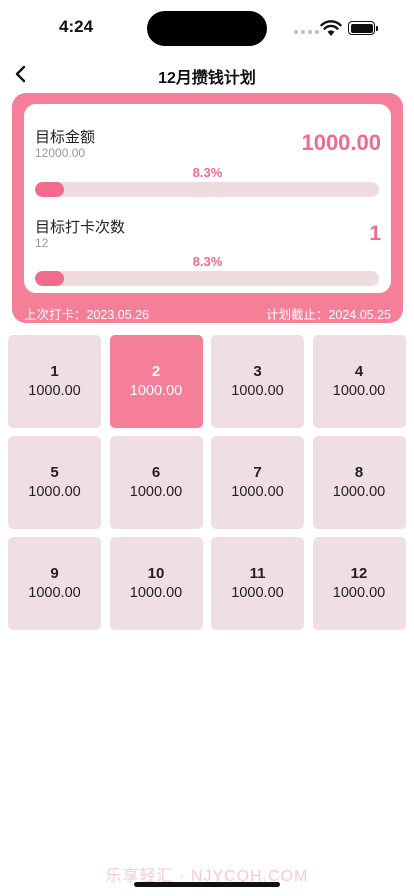 Image resolution: width=414 pixels, height=896 pixels. Describe the element at coordinates (156, 371) in the screenshot. I see `month-number: 2` at that location.